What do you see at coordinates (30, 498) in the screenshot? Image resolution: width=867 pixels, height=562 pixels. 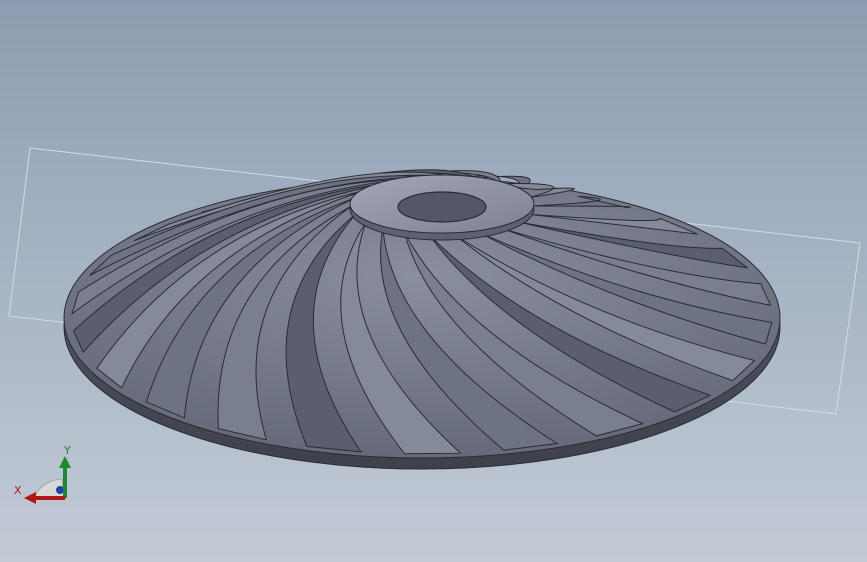 I see `x-axis-arrow-icon` at bounding box center [30, 498].